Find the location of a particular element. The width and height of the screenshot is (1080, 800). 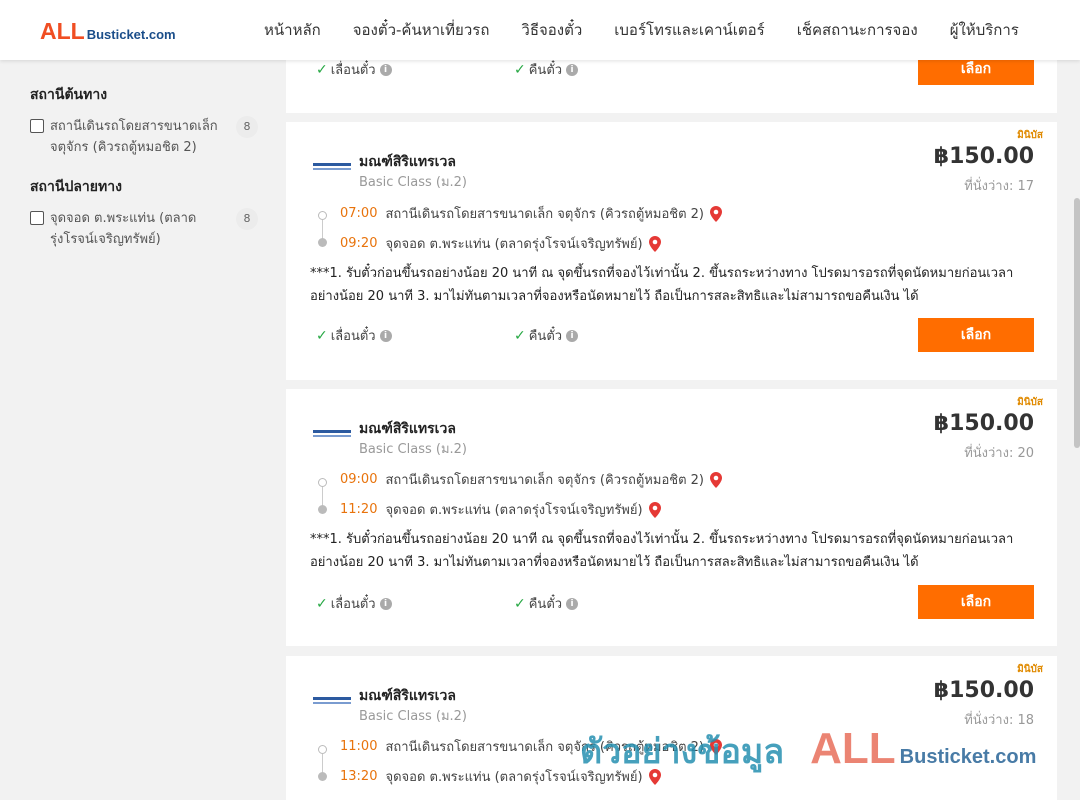

page-scrollbar is located at coordinates (1076, 430).